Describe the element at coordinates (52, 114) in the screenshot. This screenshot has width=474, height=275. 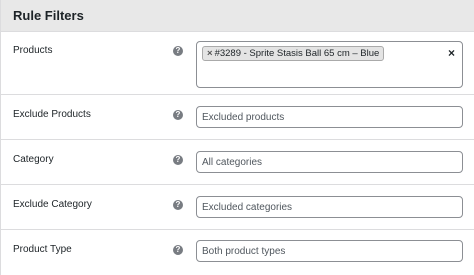
I see `exclude-products-label: Exclude Products` at that location.